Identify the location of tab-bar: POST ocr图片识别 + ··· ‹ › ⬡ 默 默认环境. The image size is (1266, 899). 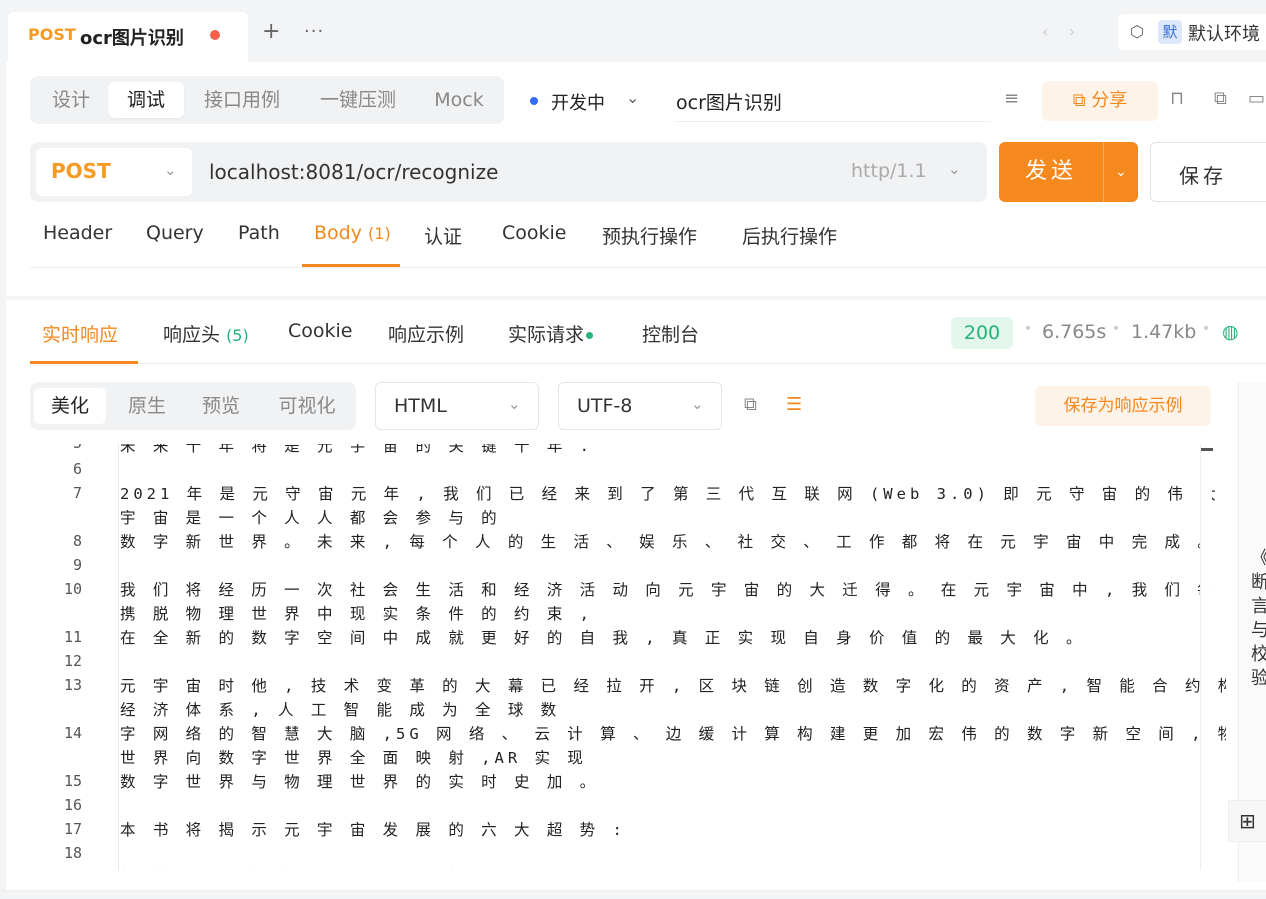
(633, 31).